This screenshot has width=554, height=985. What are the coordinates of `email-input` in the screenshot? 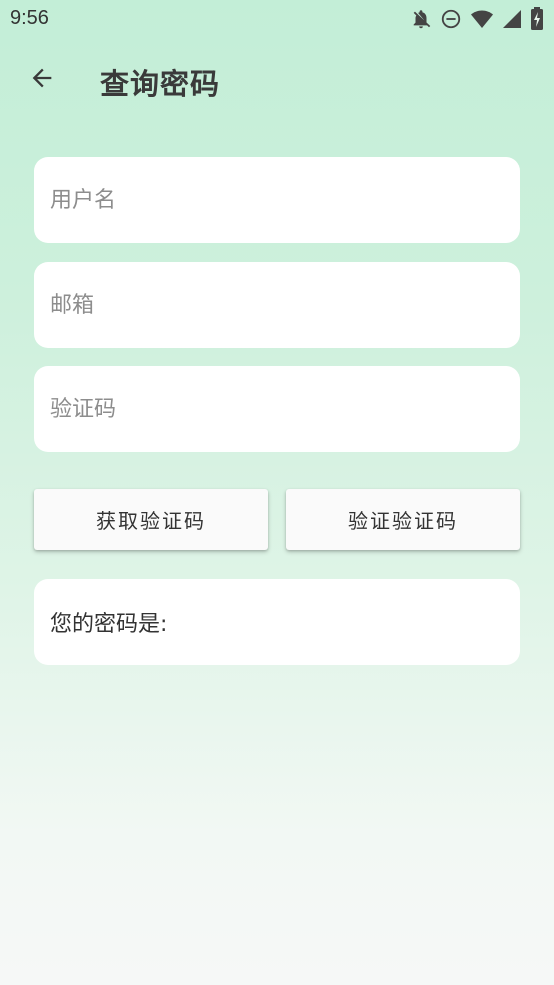 It's located at (277, 305).